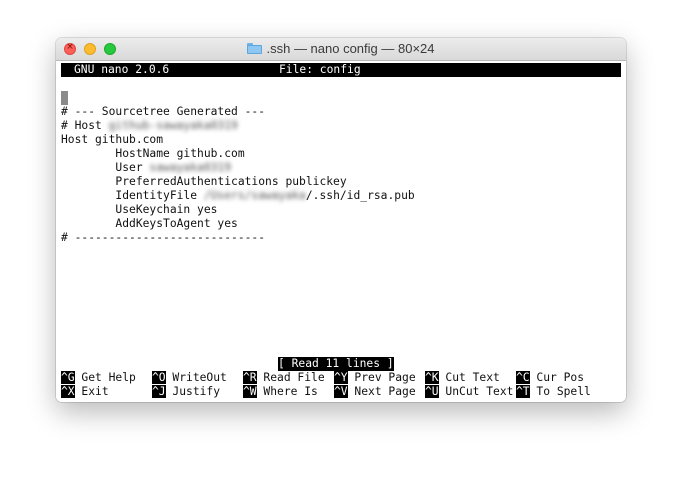 This screenshot has height=477, width=682. I want to click on shortcut-key: ^R, so click(250, 377).